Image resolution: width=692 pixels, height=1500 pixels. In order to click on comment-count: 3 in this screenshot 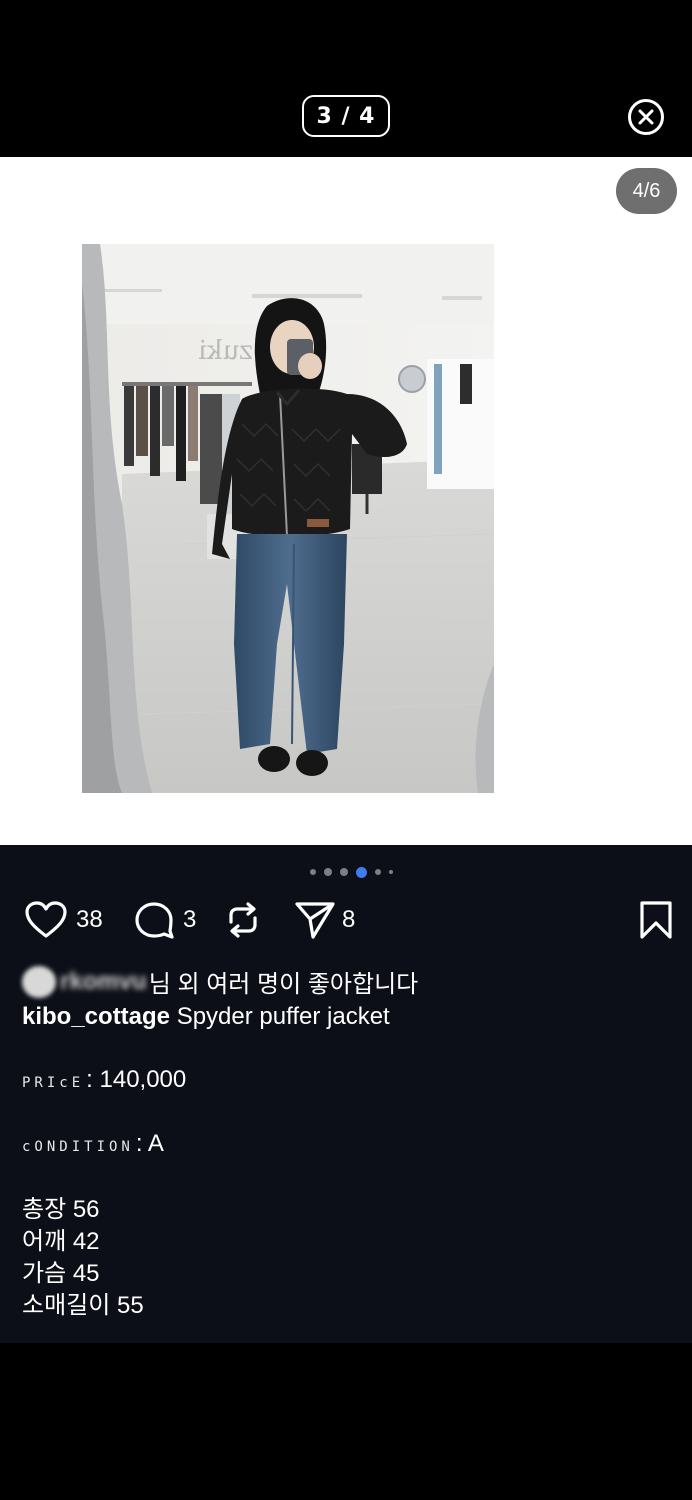, I will do `click(190, 919)`.